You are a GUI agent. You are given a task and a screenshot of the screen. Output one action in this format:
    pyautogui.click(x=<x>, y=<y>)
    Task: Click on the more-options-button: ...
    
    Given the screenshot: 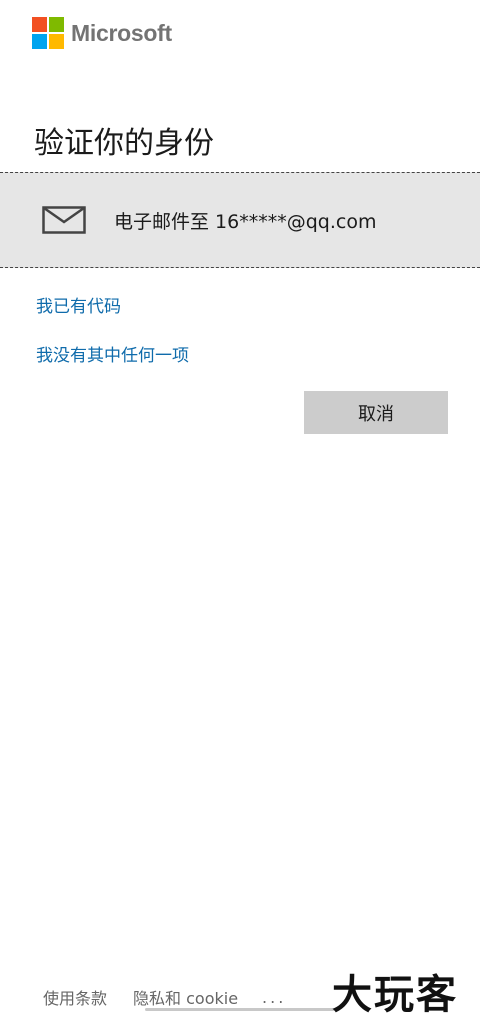 What is the action you would take?
    pyautogui.click(x=274, y=997)
    